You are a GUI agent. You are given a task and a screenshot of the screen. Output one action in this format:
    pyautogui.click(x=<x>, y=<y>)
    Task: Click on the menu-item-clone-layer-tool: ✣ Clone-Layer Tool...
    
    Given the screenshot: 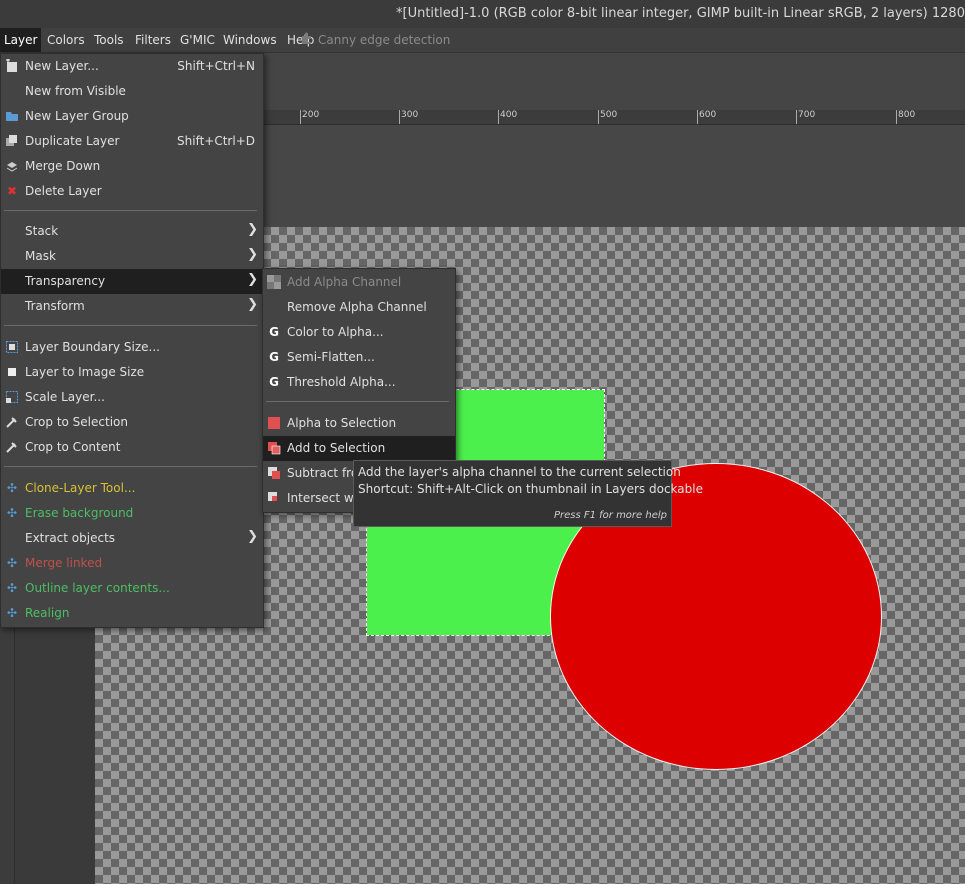 What is the action you would take?
    pyautogui.click(x=132, y=488)
    